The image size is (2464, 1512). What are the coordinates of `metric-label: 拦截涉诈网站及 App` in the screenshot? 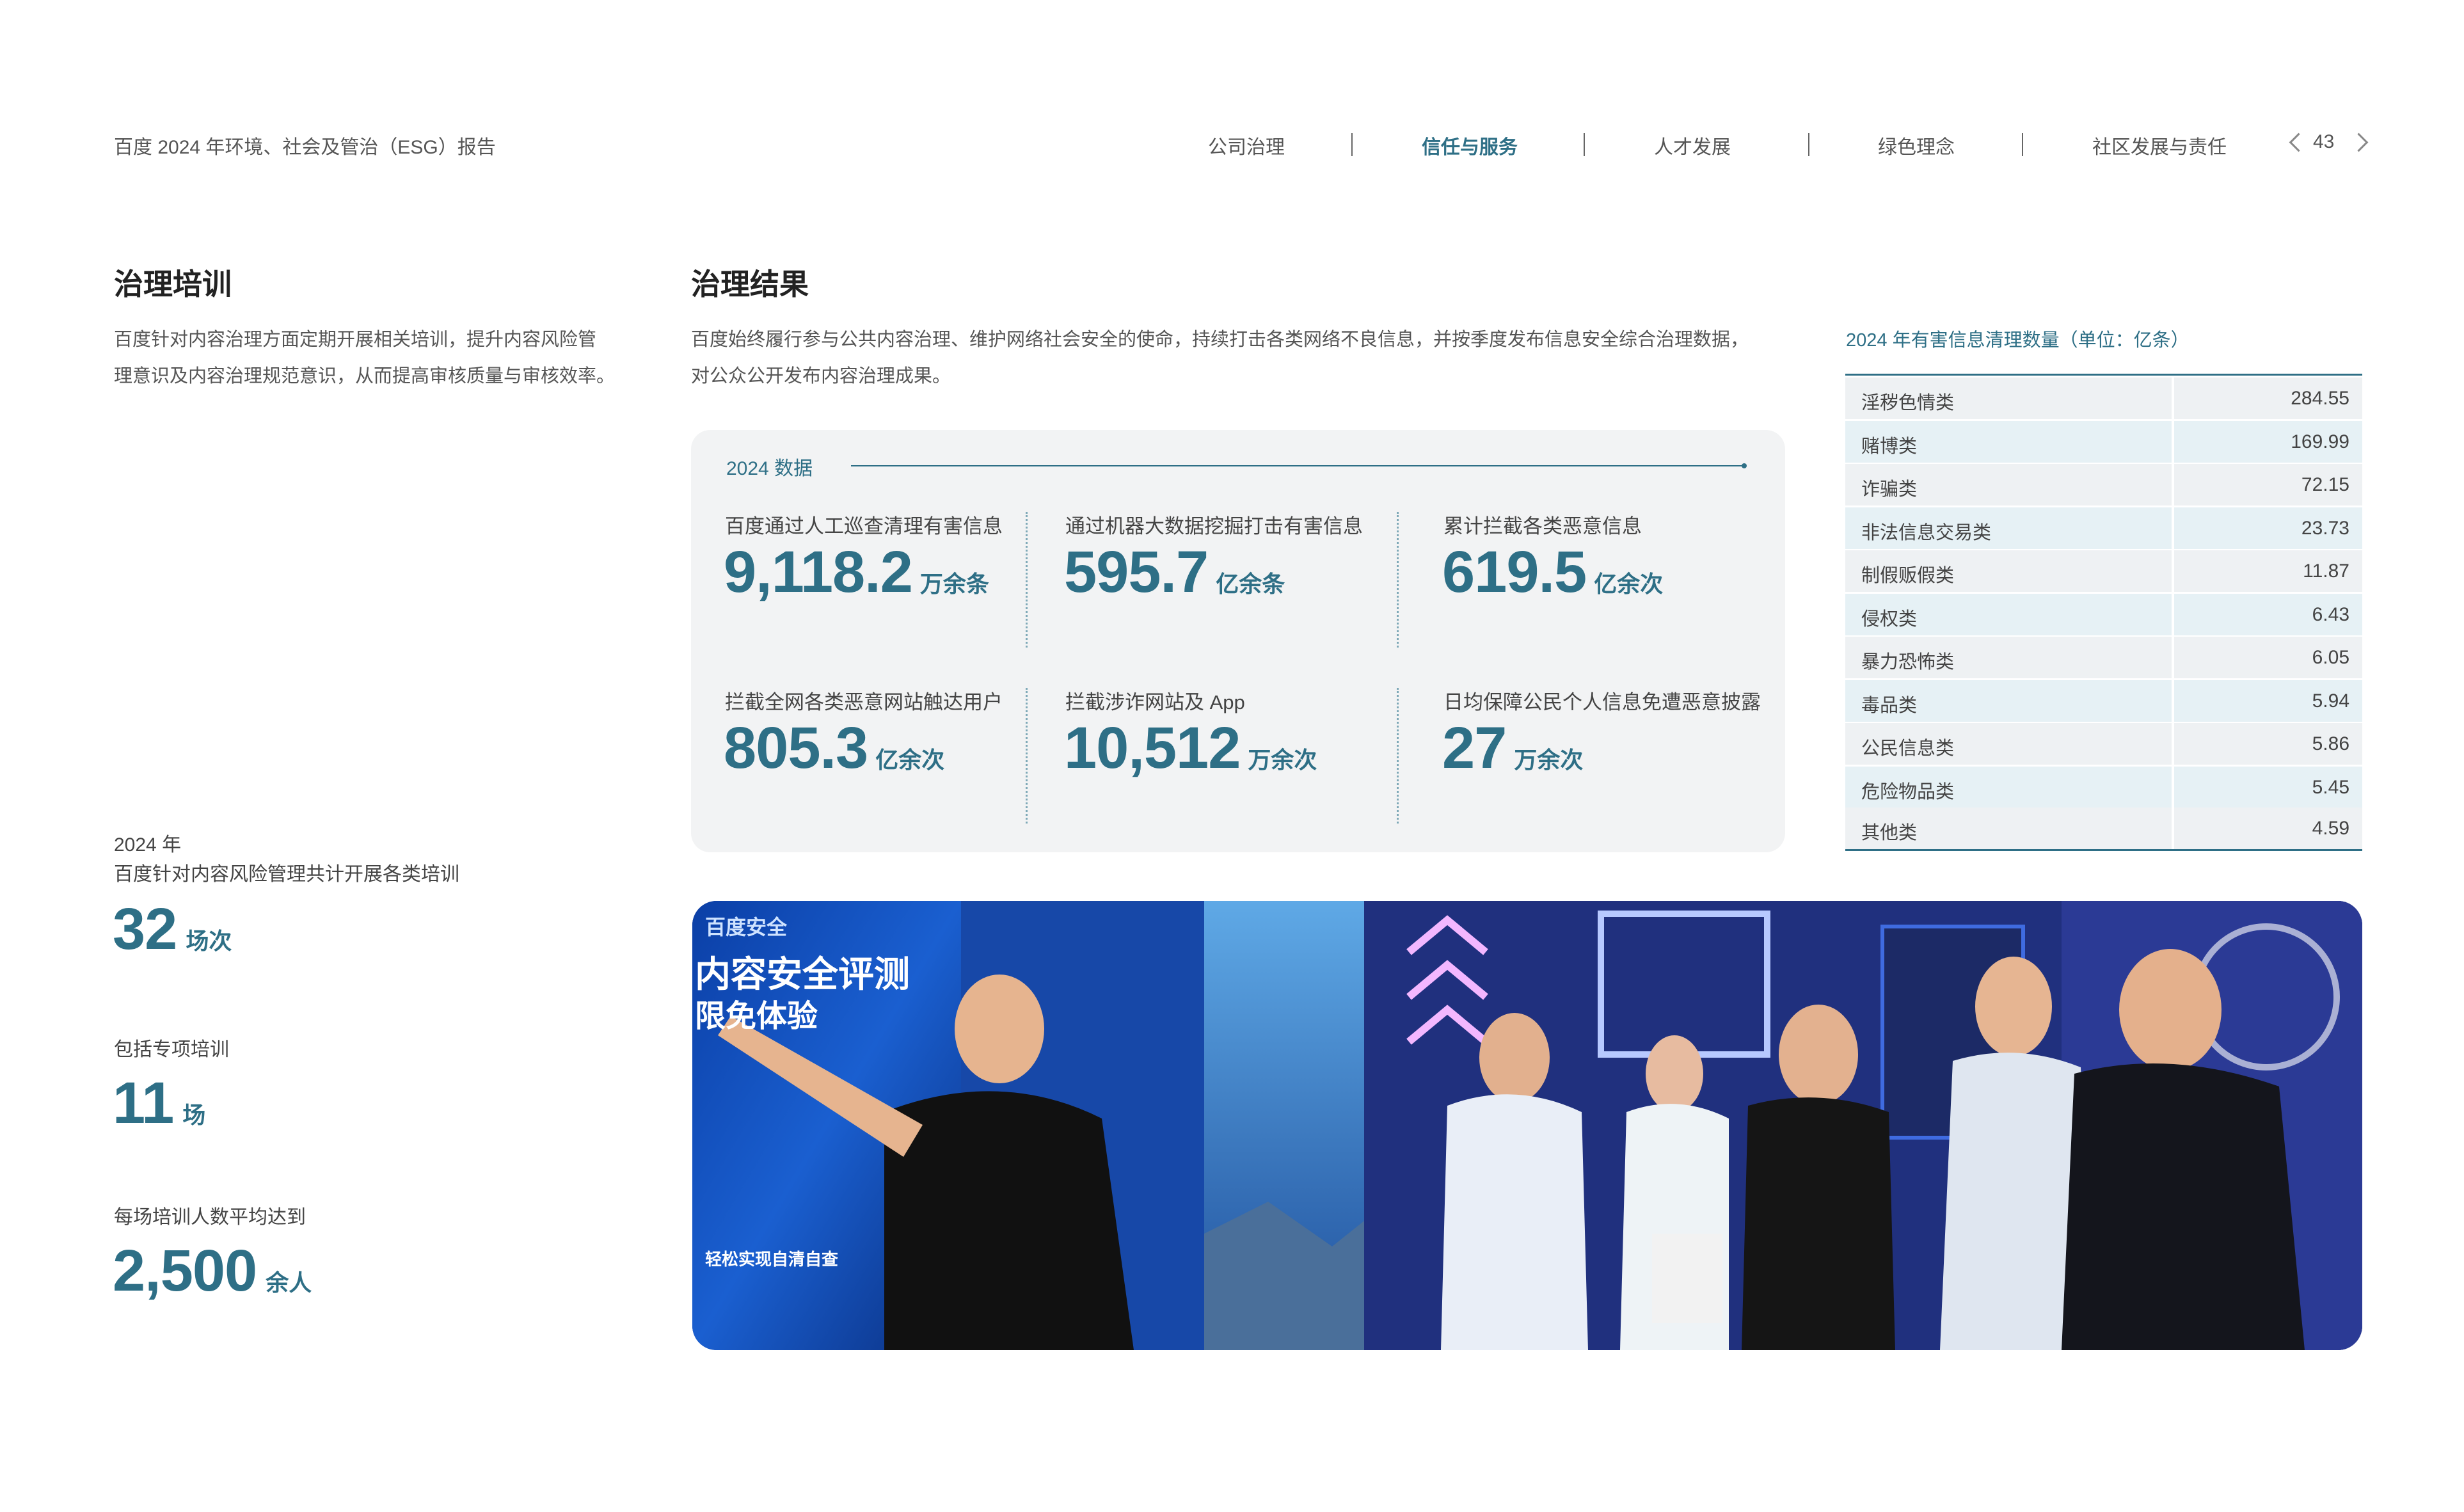 It's located at (1155, 702).